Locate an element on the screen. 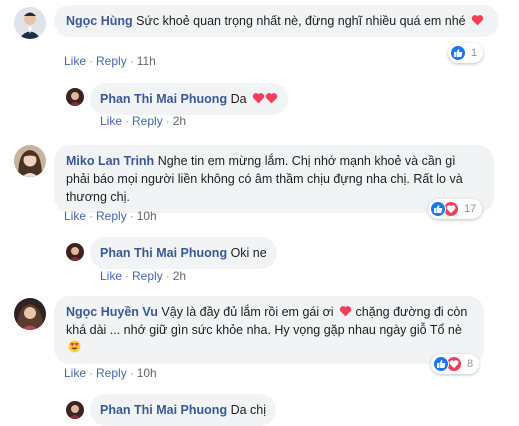  reply-bubble: Phan Thi Mai Phuong Da chị is located at coordinates (183, 410).